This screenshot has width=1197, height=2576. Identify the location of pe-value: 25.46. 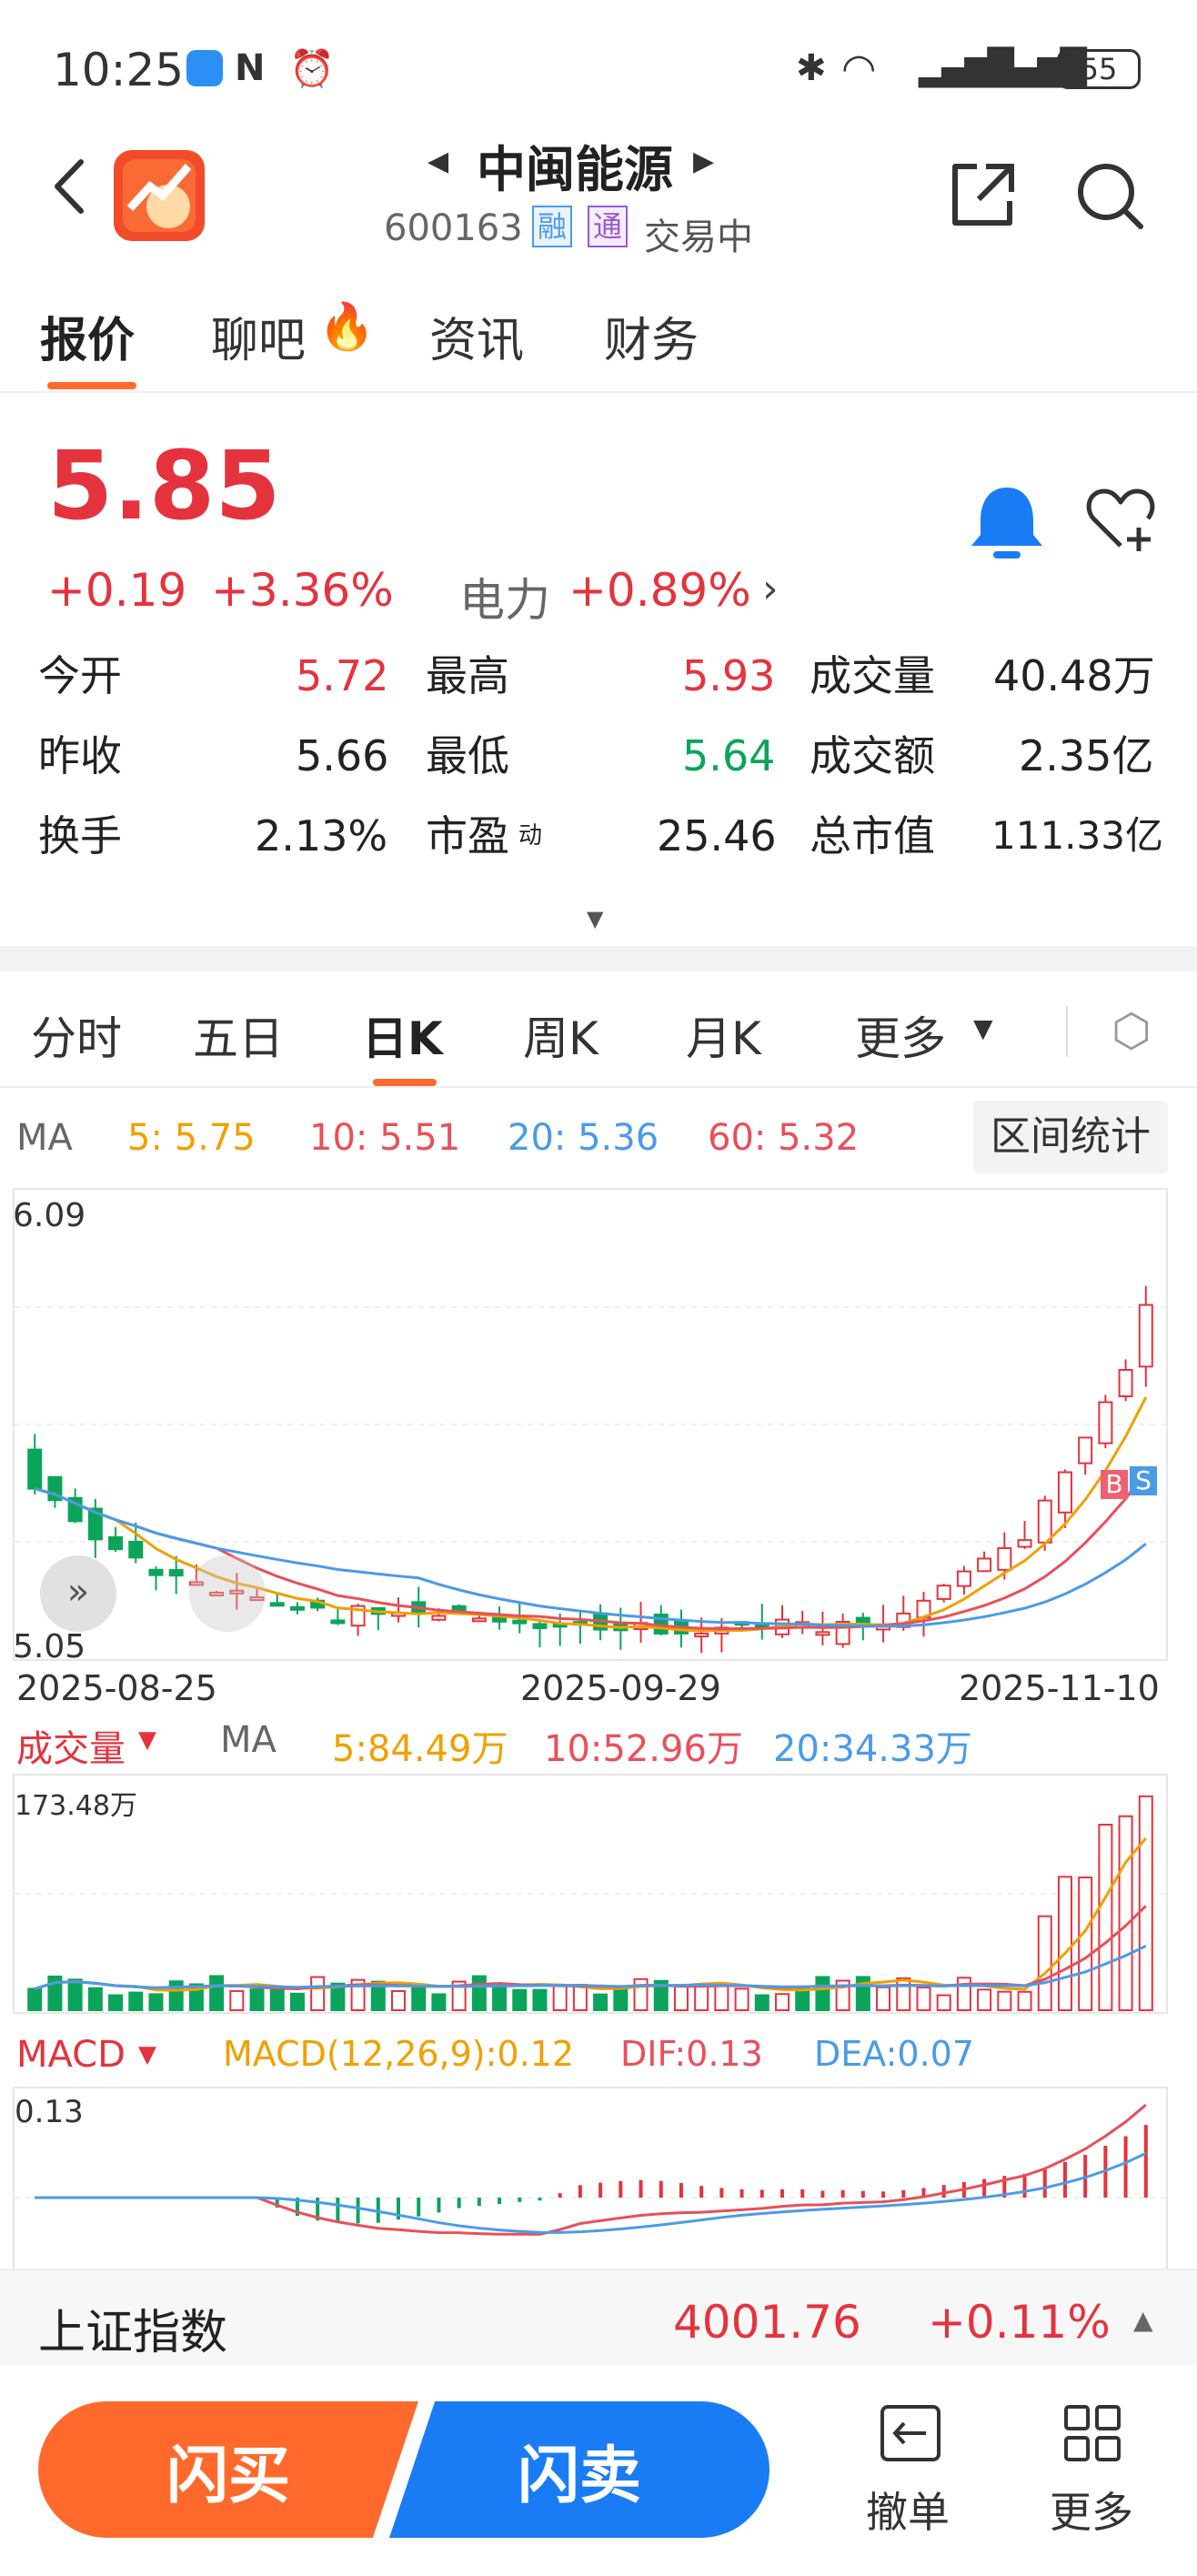
(717, 835).